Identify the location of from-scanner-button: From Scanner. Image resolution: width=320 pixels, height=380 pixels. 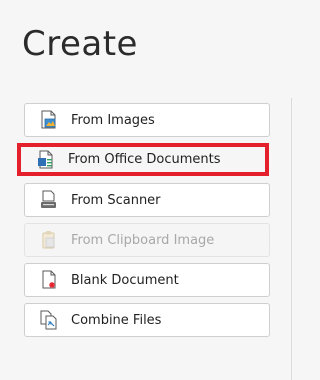
(147, 200).